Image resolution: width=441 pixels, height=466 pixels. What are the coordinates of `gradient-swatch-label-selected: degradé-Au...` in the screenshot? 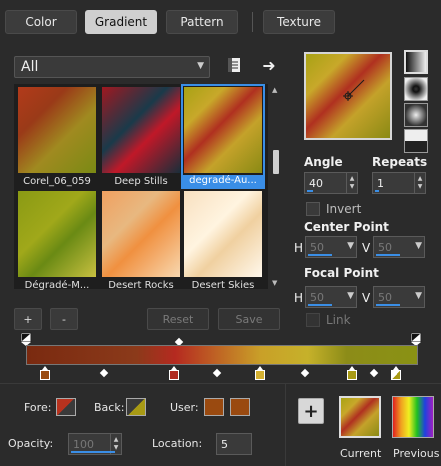 It's located at (223, 181).